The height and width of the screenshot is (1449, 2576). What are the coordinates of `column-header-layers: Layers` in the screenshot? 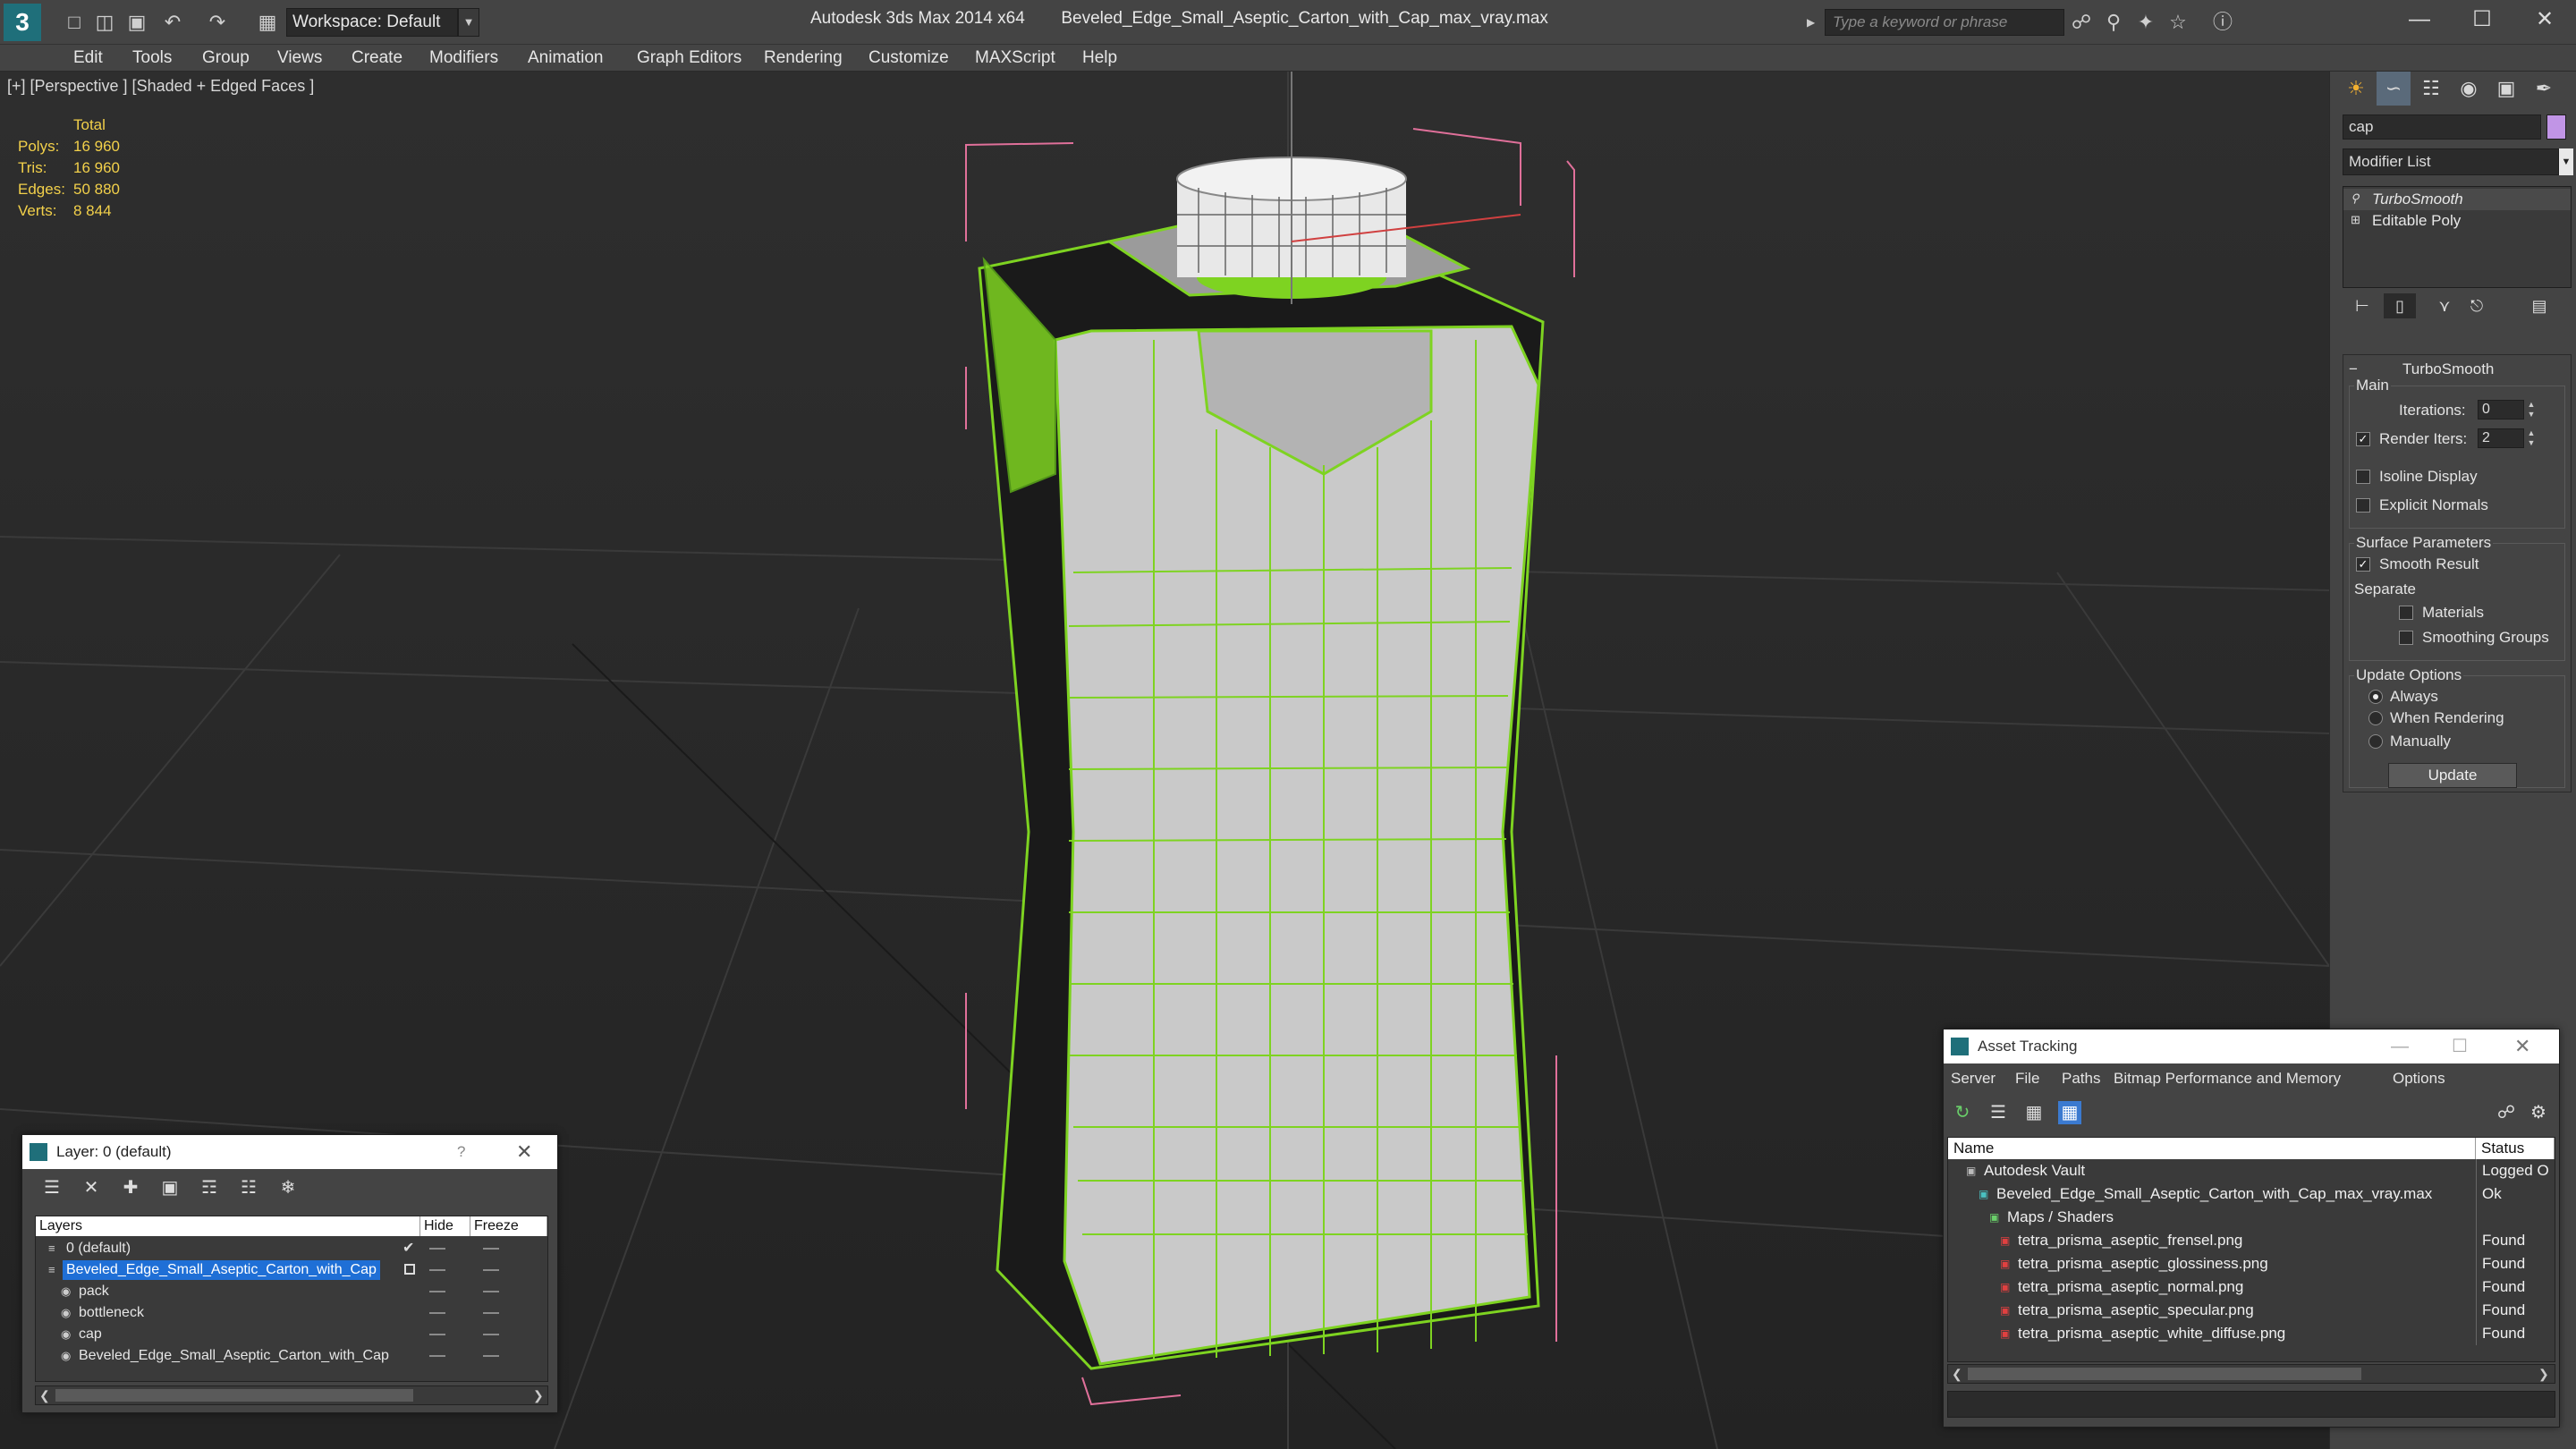 It's located at (228, 1226).